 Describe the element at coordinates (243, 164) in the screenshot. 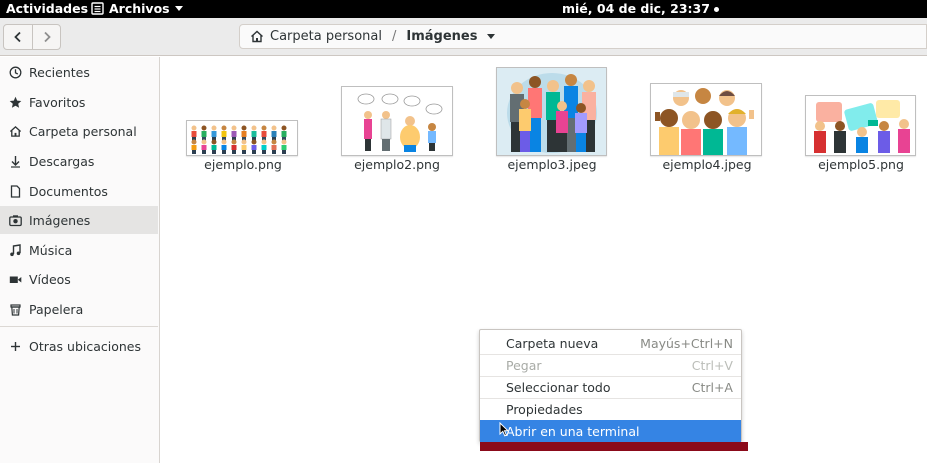

I see `file-name: ejemplo.png` at that location.